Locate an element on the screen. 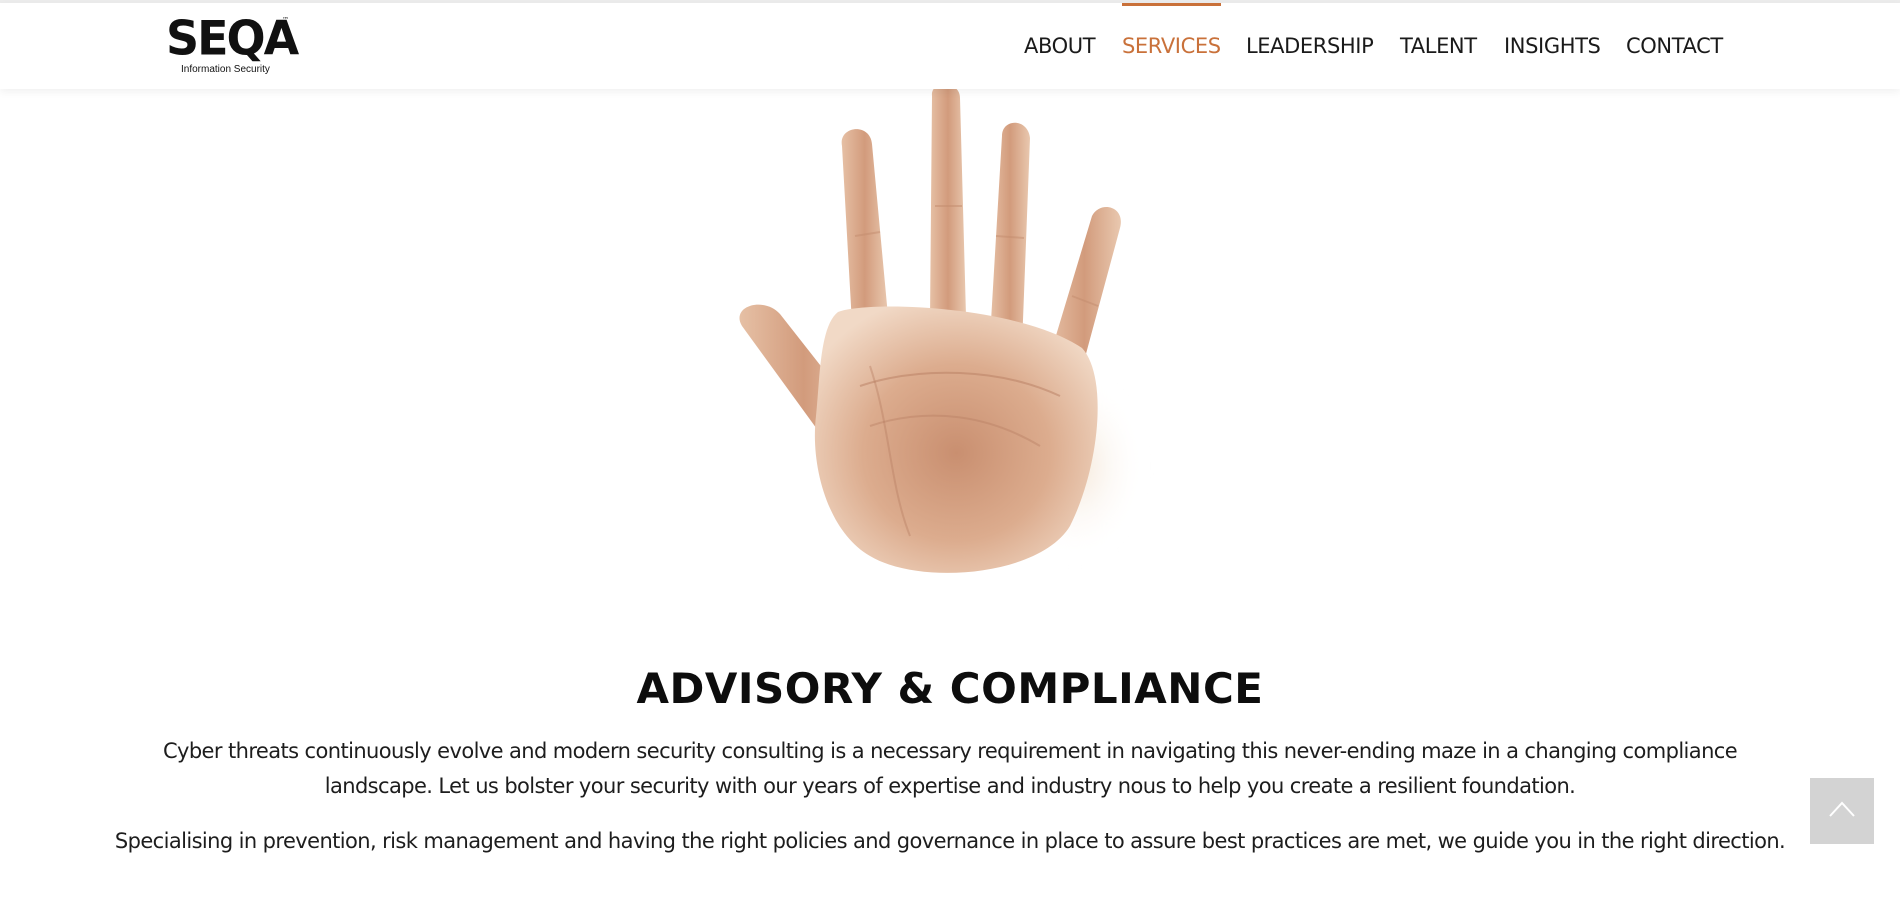  chevron-up-icon is located at coordinates (1842, 809).